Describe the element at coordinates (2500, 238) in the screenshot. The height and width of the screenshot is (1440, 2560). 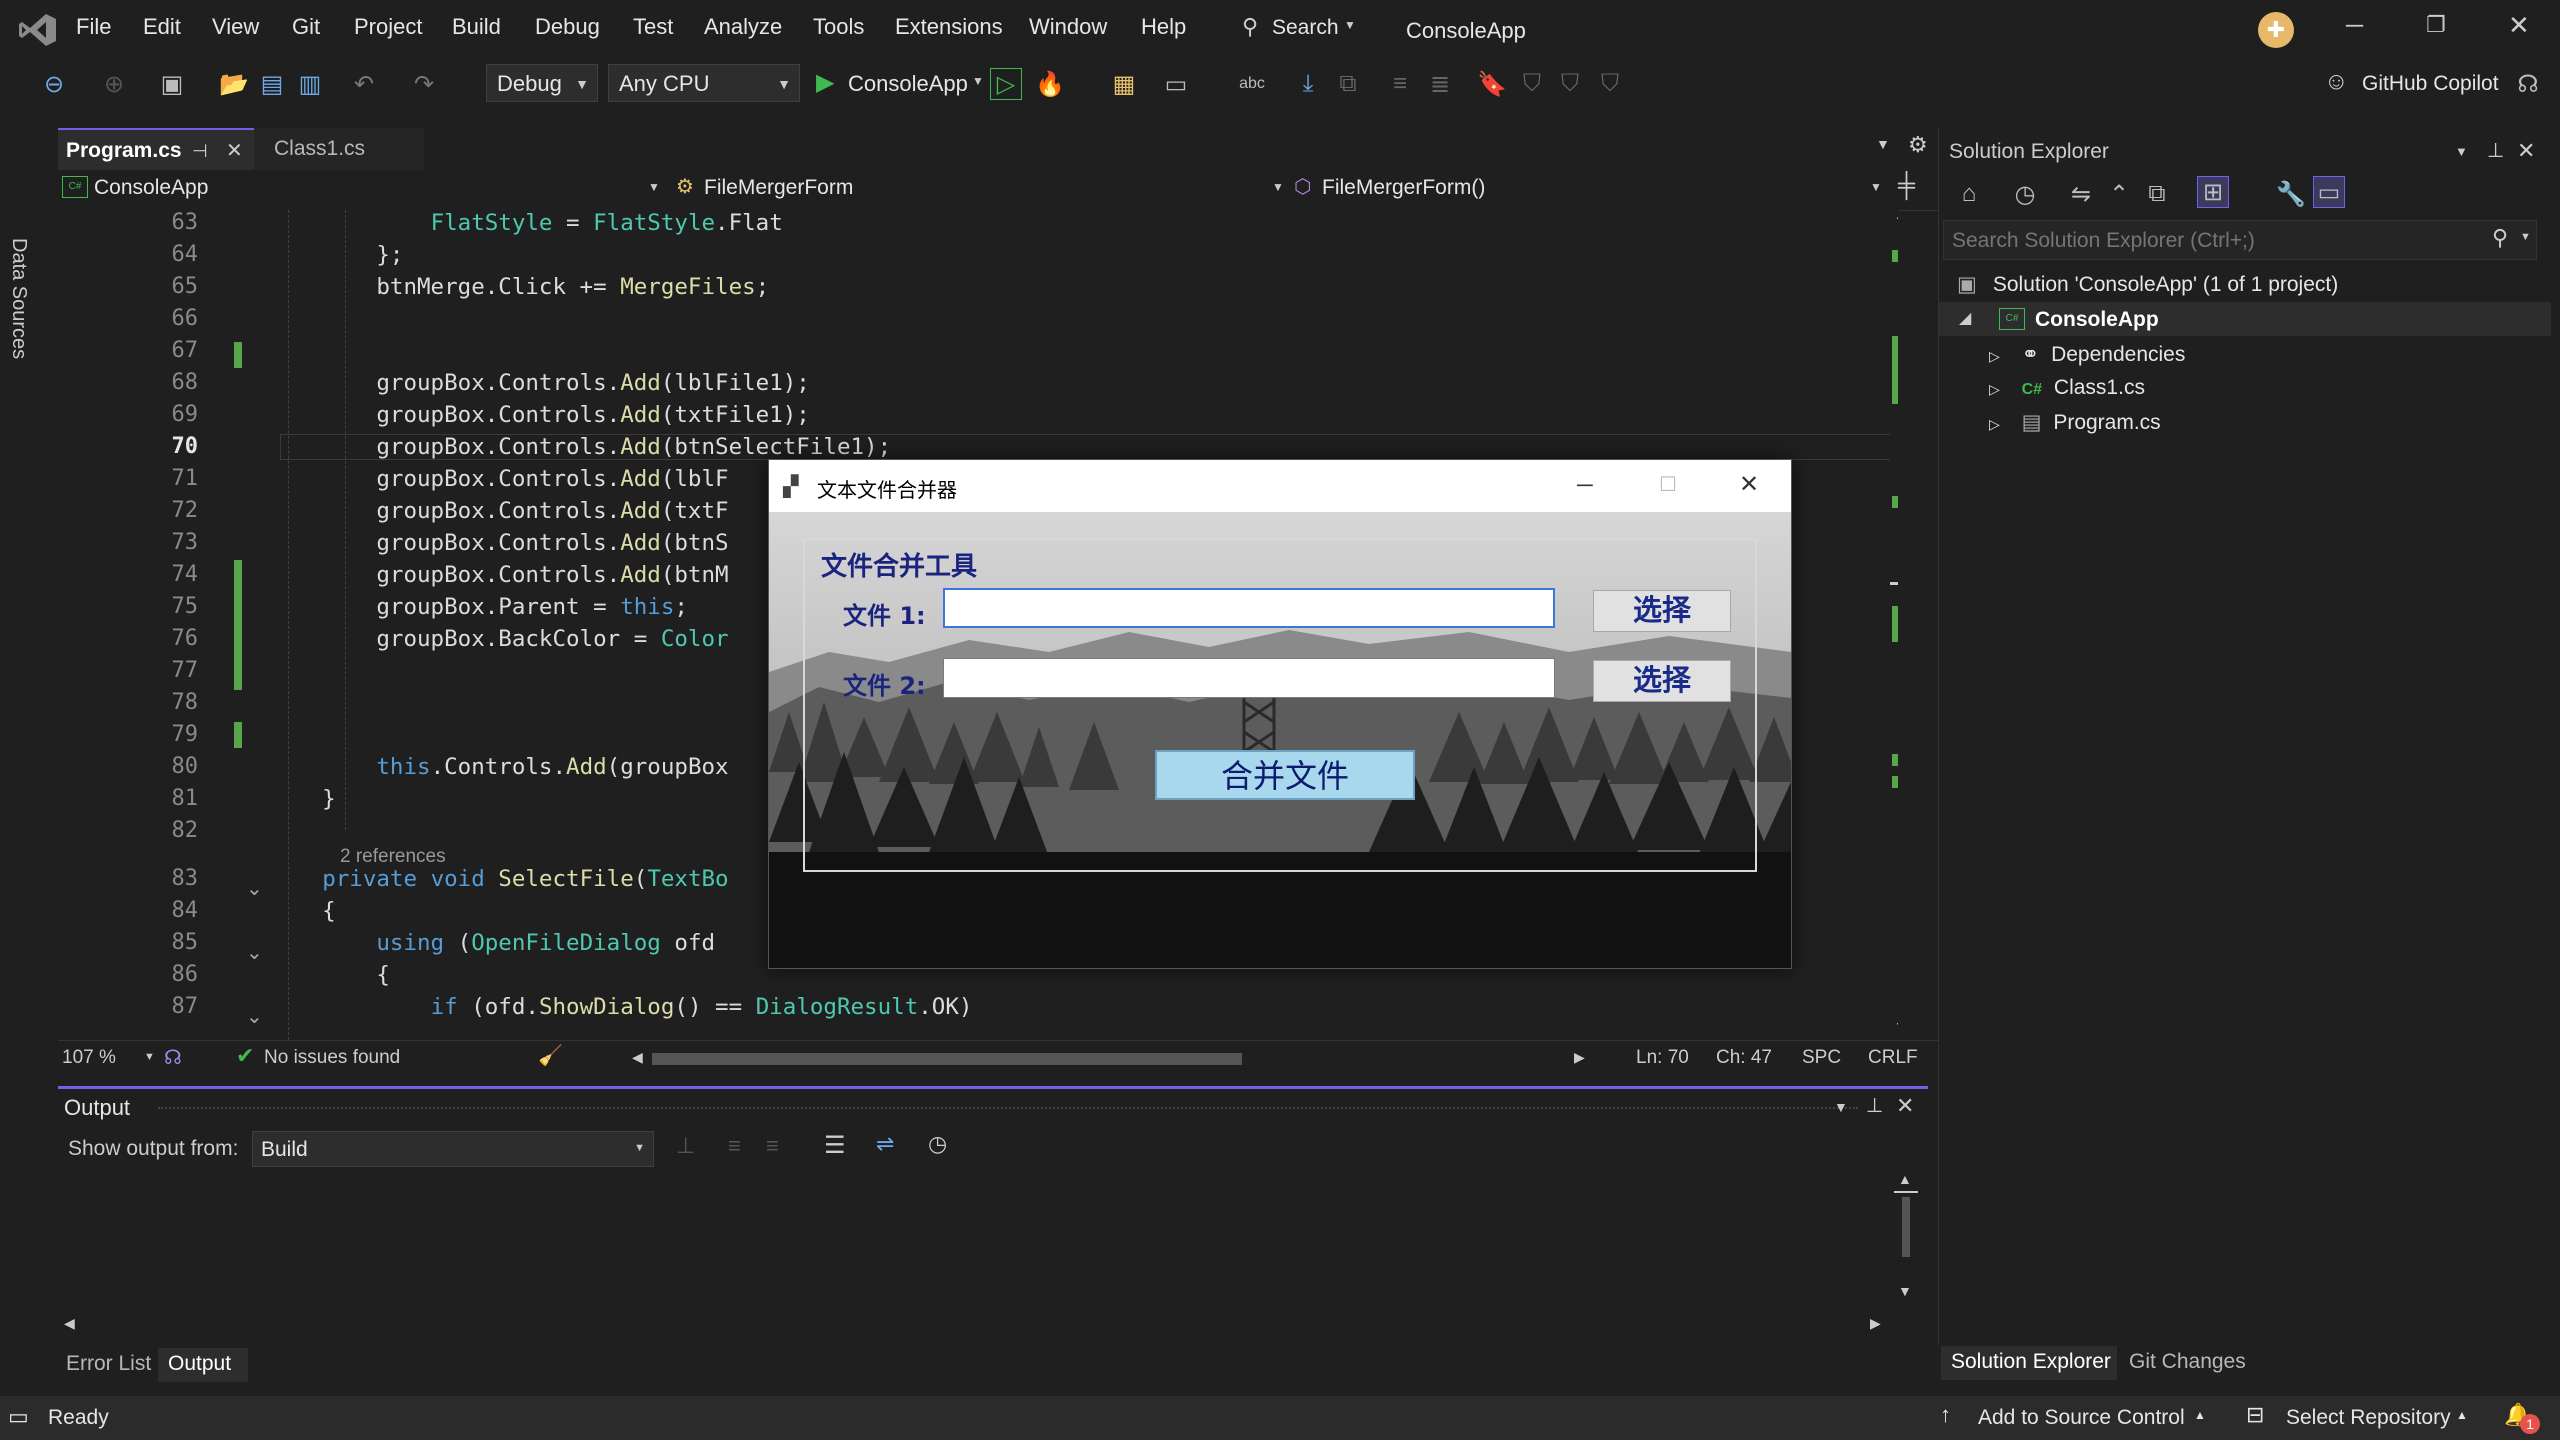
I see `search-icon: ⚲` at that location.